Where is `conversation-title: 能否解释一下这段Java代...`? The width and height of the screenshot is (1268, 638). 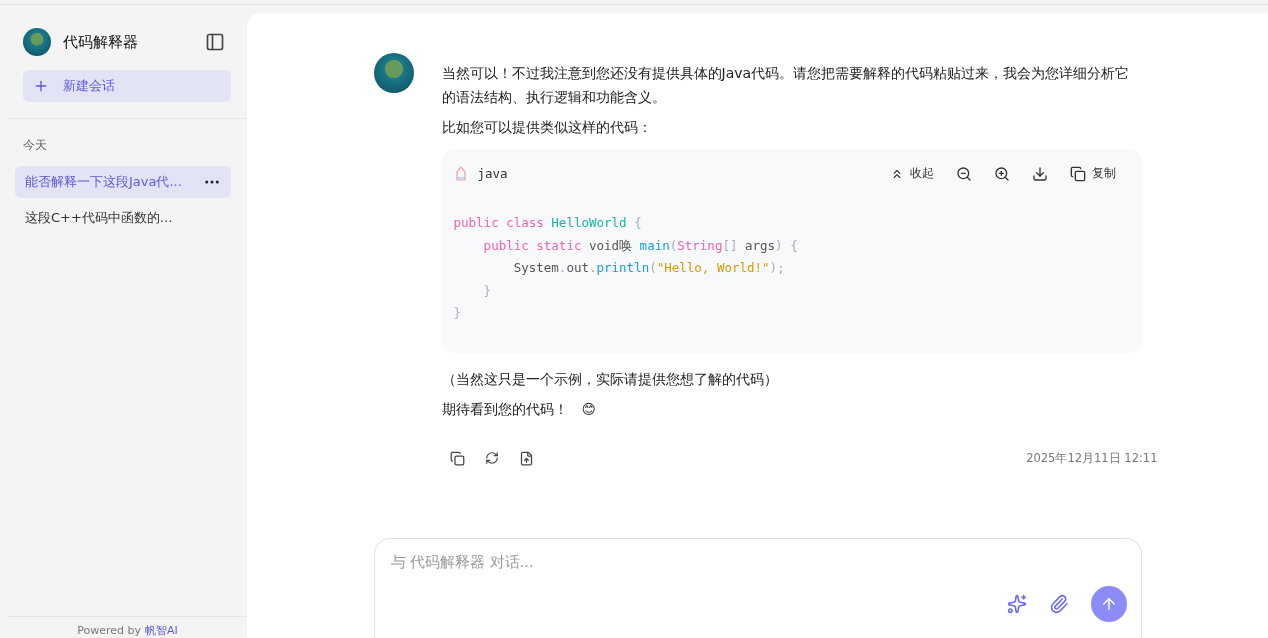
conversation-title: 能否解释一下这段Java代... is located at coordinates (103, 182).